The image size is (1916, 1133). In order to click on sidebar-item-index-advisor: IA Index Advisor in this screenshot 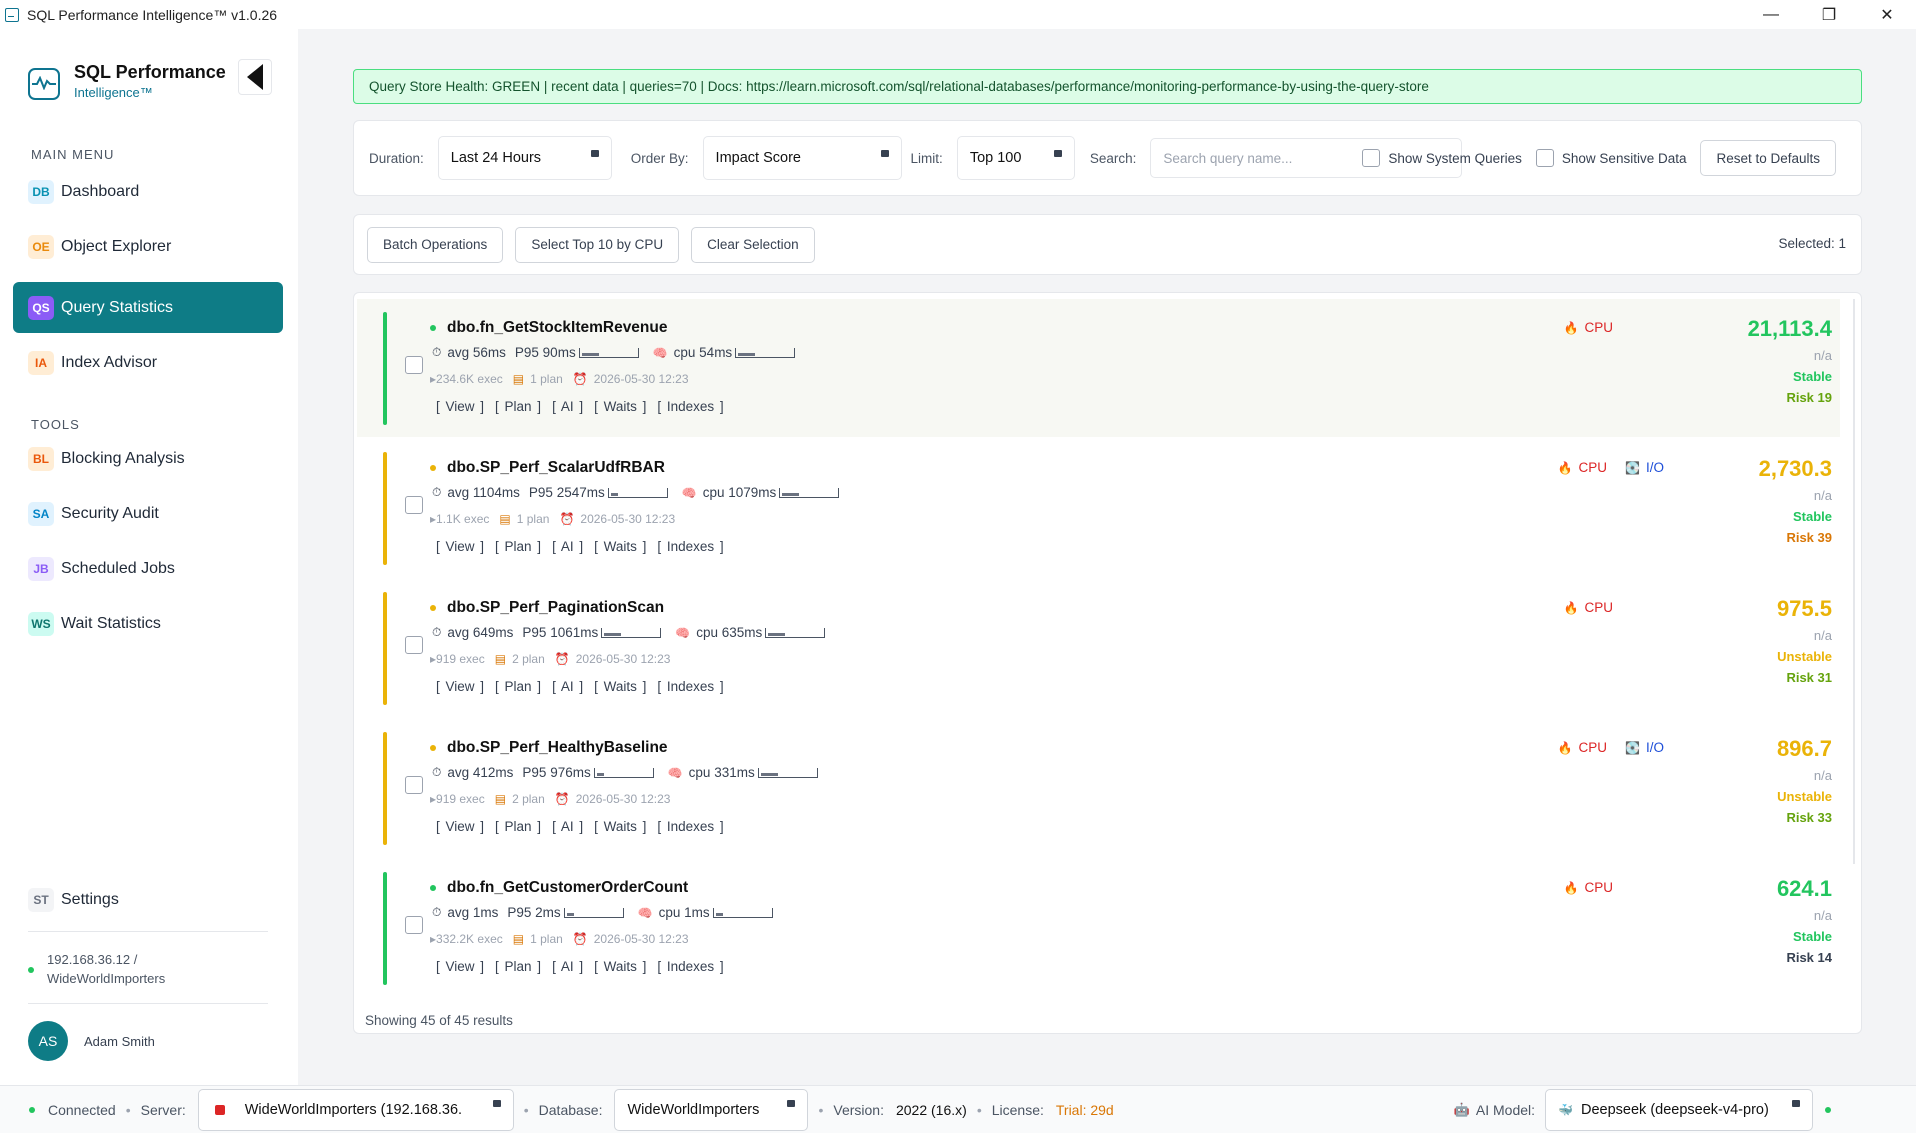, I will do `click(148, 362)`.